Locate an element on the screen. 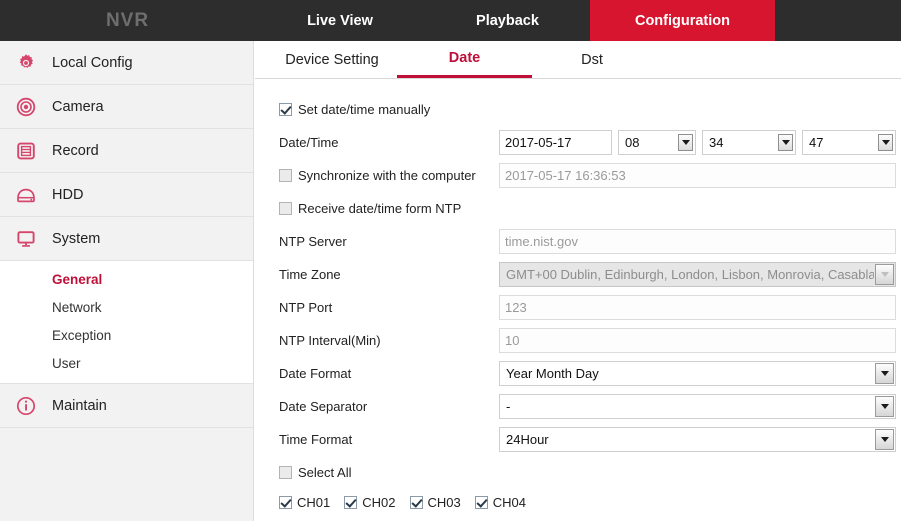  receive-ntp-label: Receive date/time form NTP is located at coordinates (380, 208).